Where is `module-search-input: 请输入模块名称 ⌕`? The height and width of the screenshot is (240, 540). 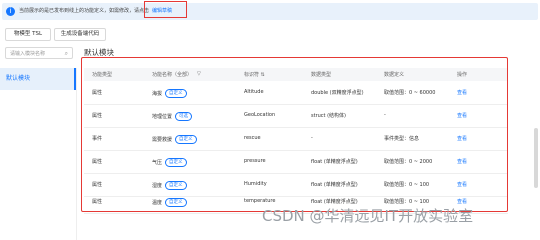
module-search-input: 请输入模块名称 ⌕ is located at coordinates (39, 53).